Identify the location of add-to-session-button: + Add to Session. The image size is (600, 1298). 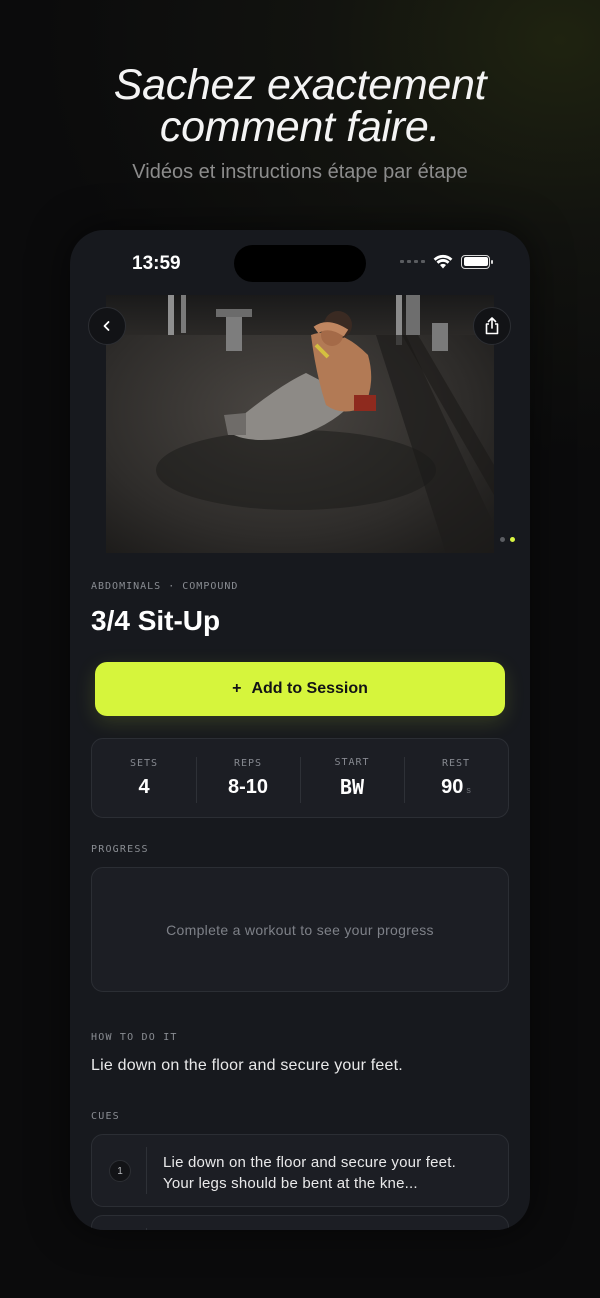
(300, 689).